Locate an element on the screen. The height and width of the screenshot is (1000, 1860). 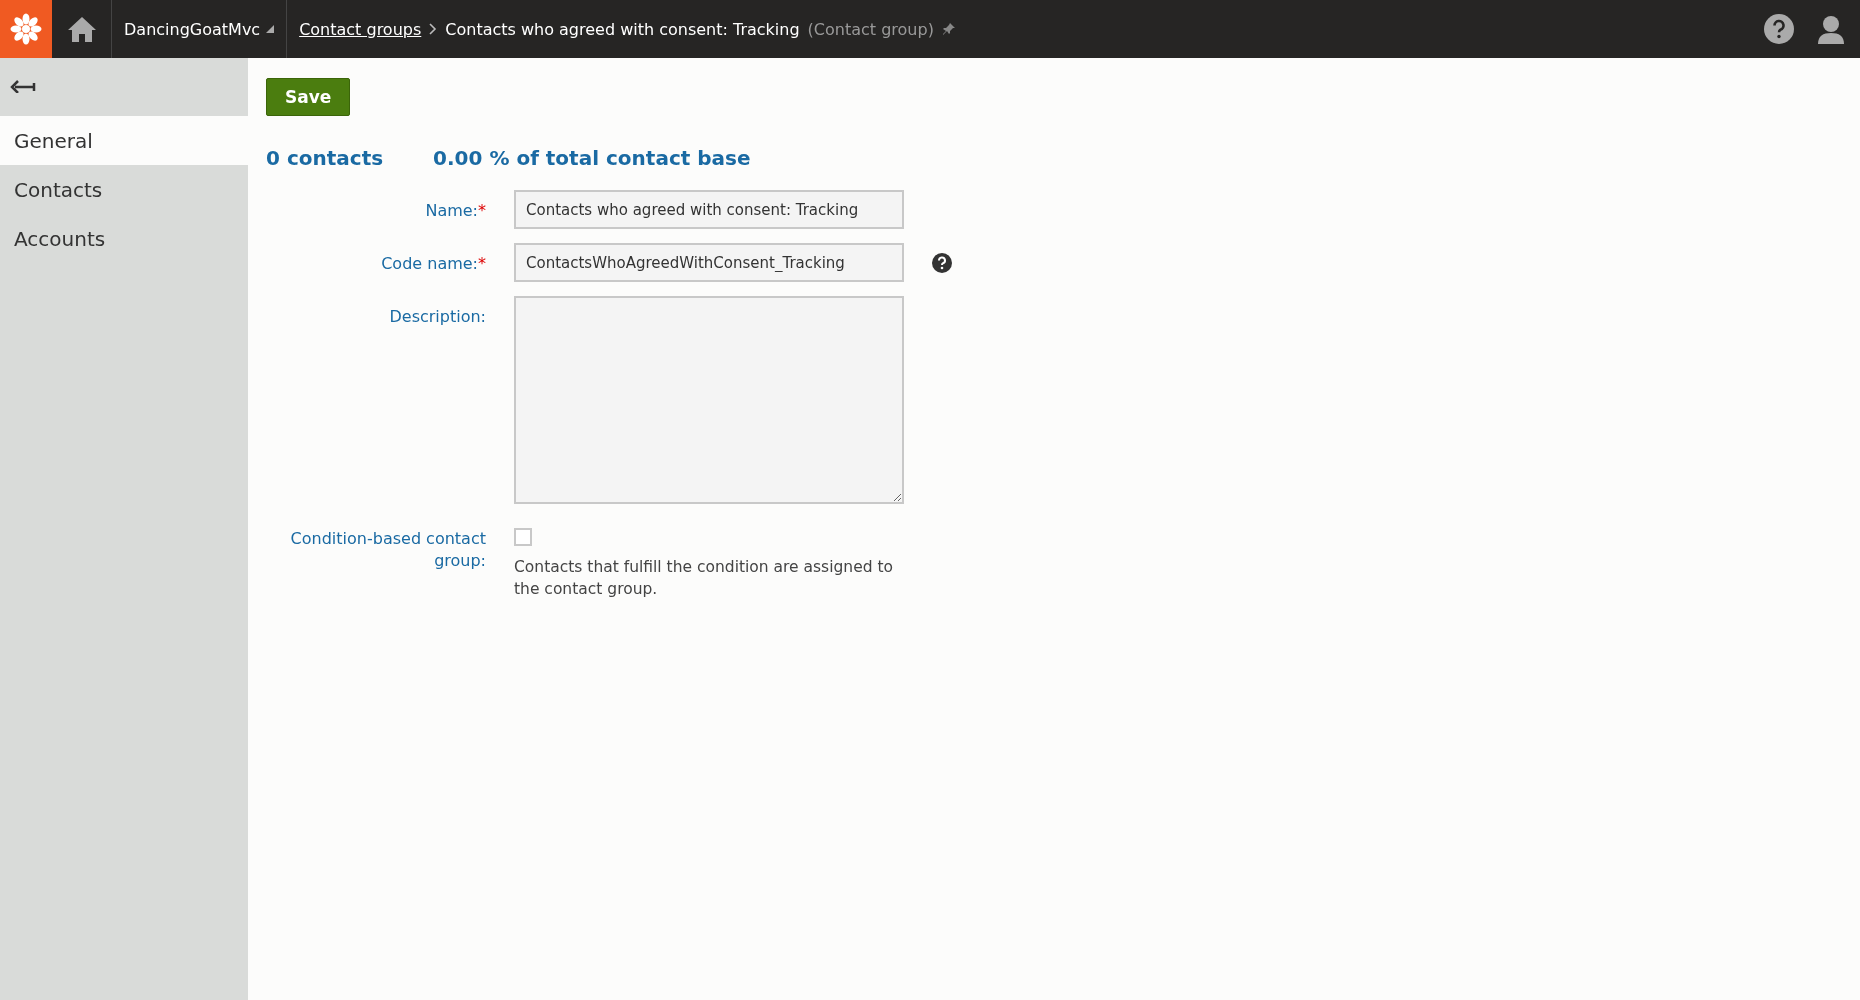
home-icon is located at coordinates (81, 29).